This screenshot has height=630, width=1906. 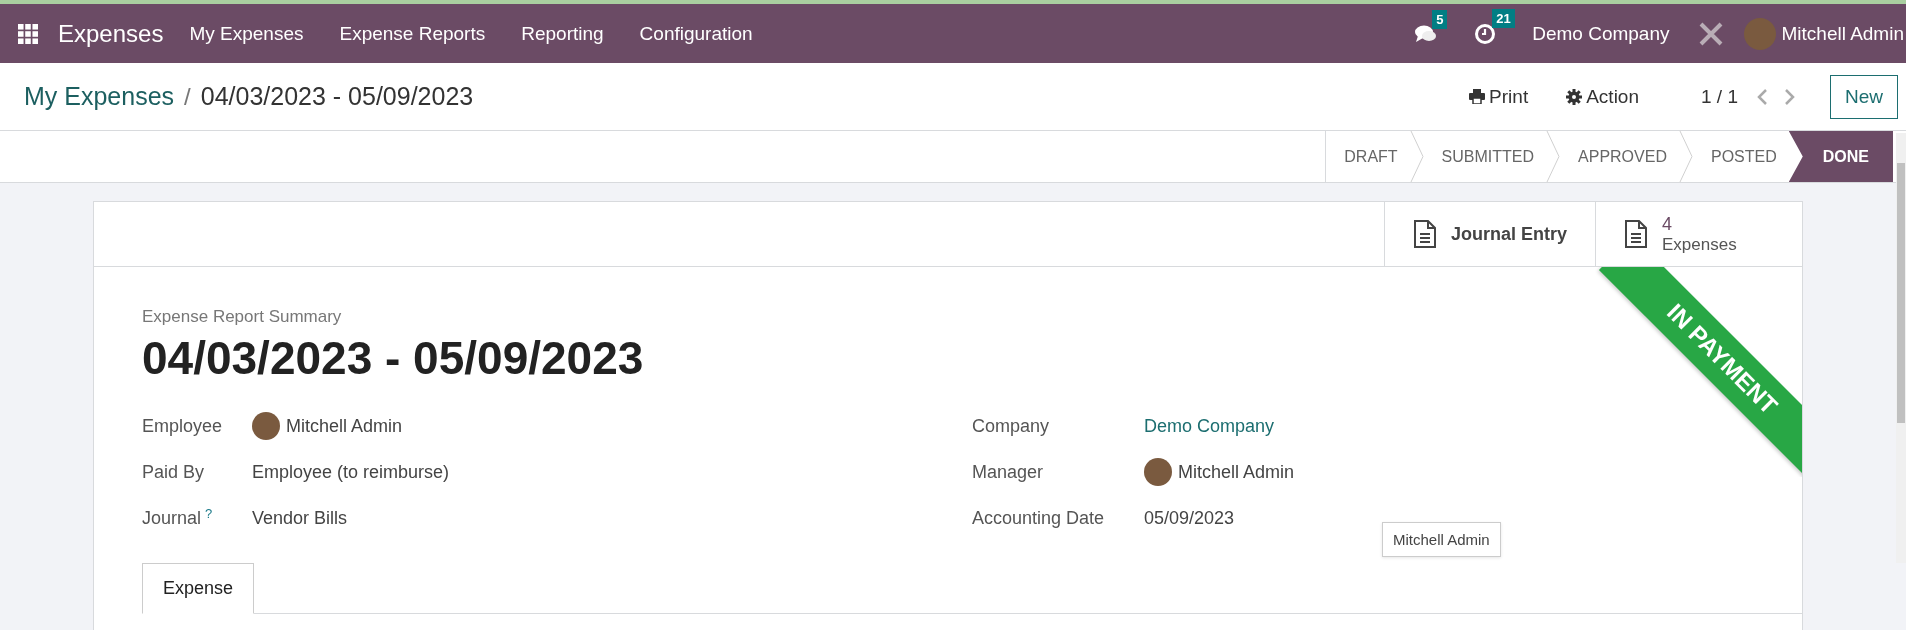 What do you see at coordinates (393, 358) in the screenshot?
I see `form-title: 04/03/2023 - 05/09/2023` at bounding box center [393, 358].